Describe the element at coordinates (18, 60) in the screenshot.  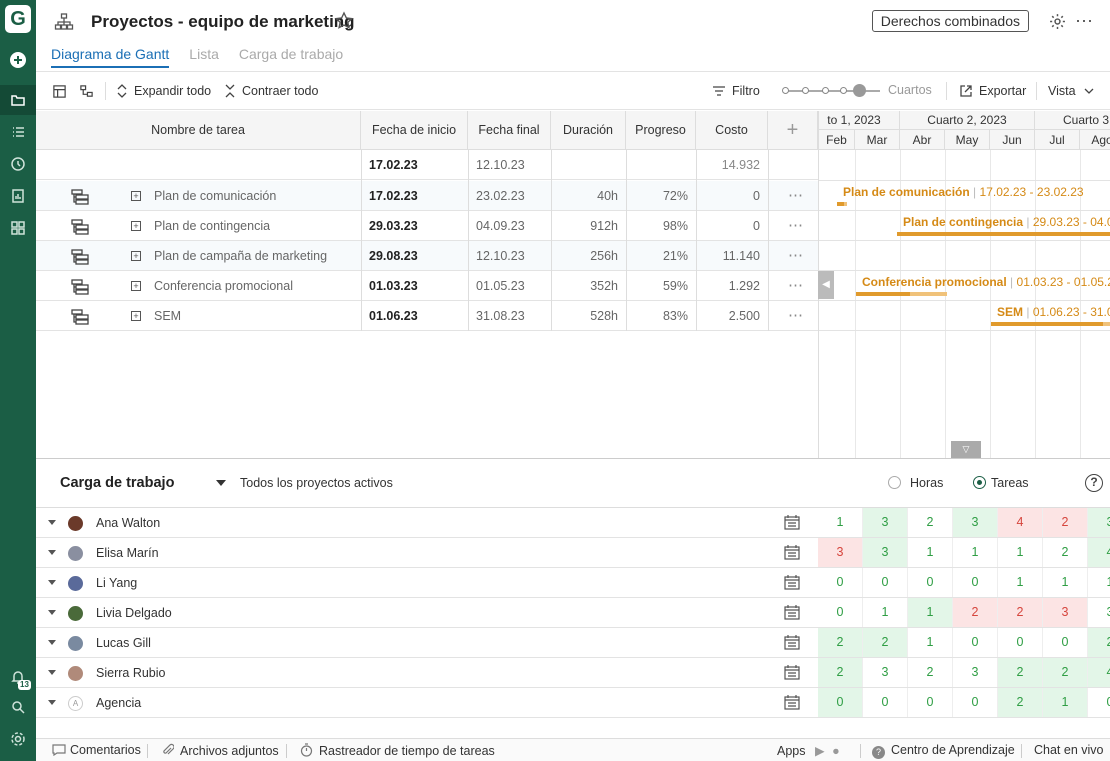
I see `plus-icon` at that location.